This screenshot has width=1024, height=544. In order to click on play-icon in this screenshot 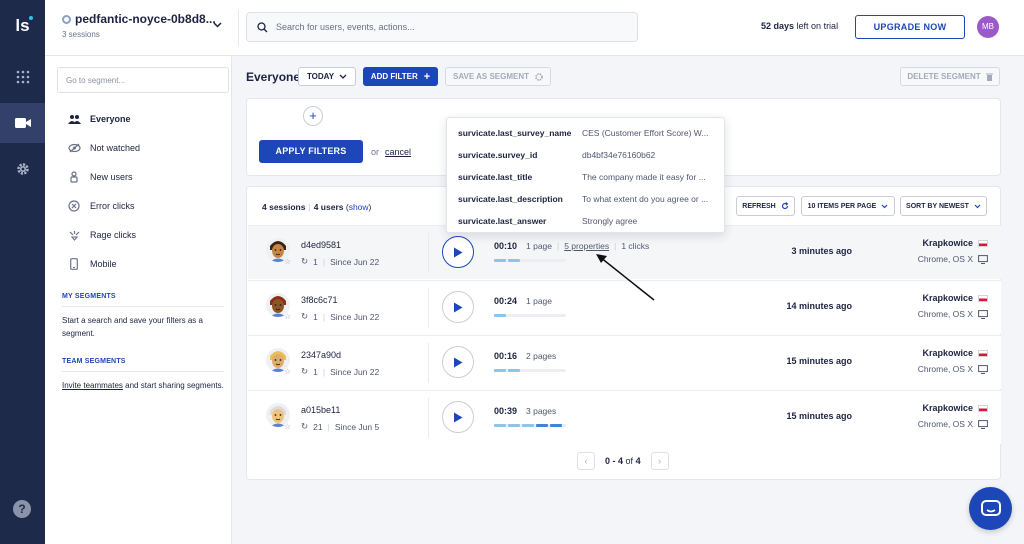, I will do `click(458, 417)`.